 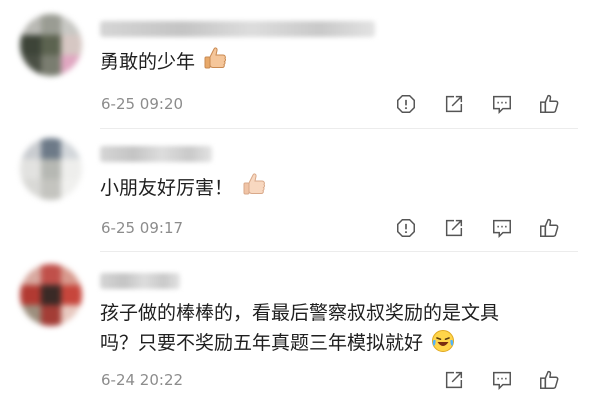 What do you see at coordinates (328, 189) in the screenshot?
I see `comment-text: 小朋友好厉害！` at bounding box center [328, 189].